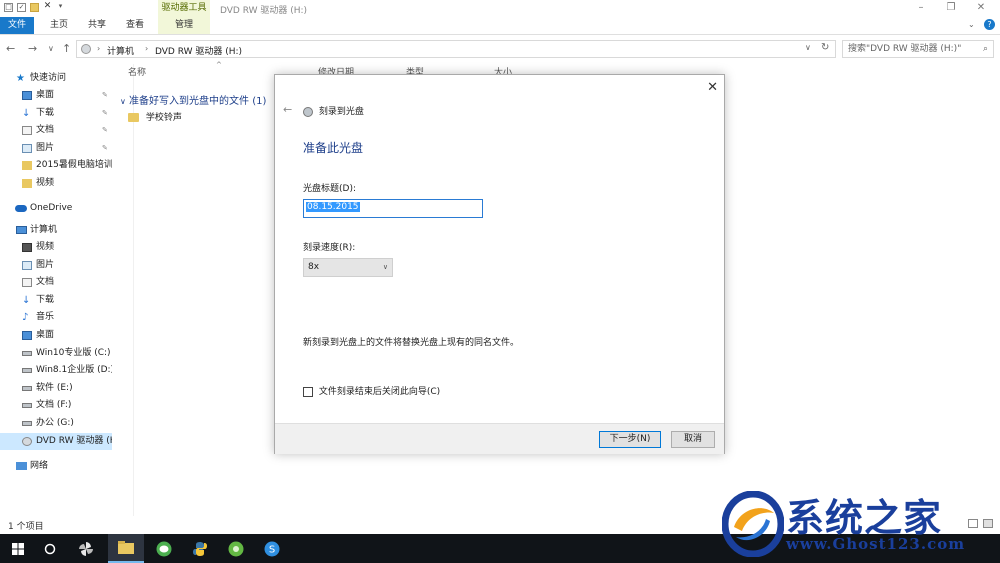 The height and width of the screenshot is (563, 1000). Describe the element at coordinates (27, 441) in the screenshot. I see `disc-drive-icon` at that location.